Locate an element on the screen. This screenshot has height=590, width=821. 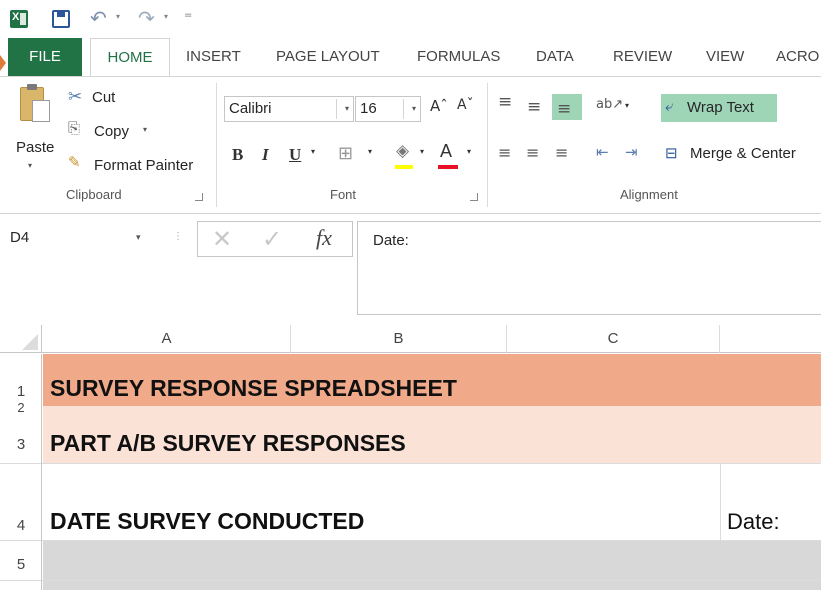
bottom-align-icon: ≡ is located at coordinates (564, 109).